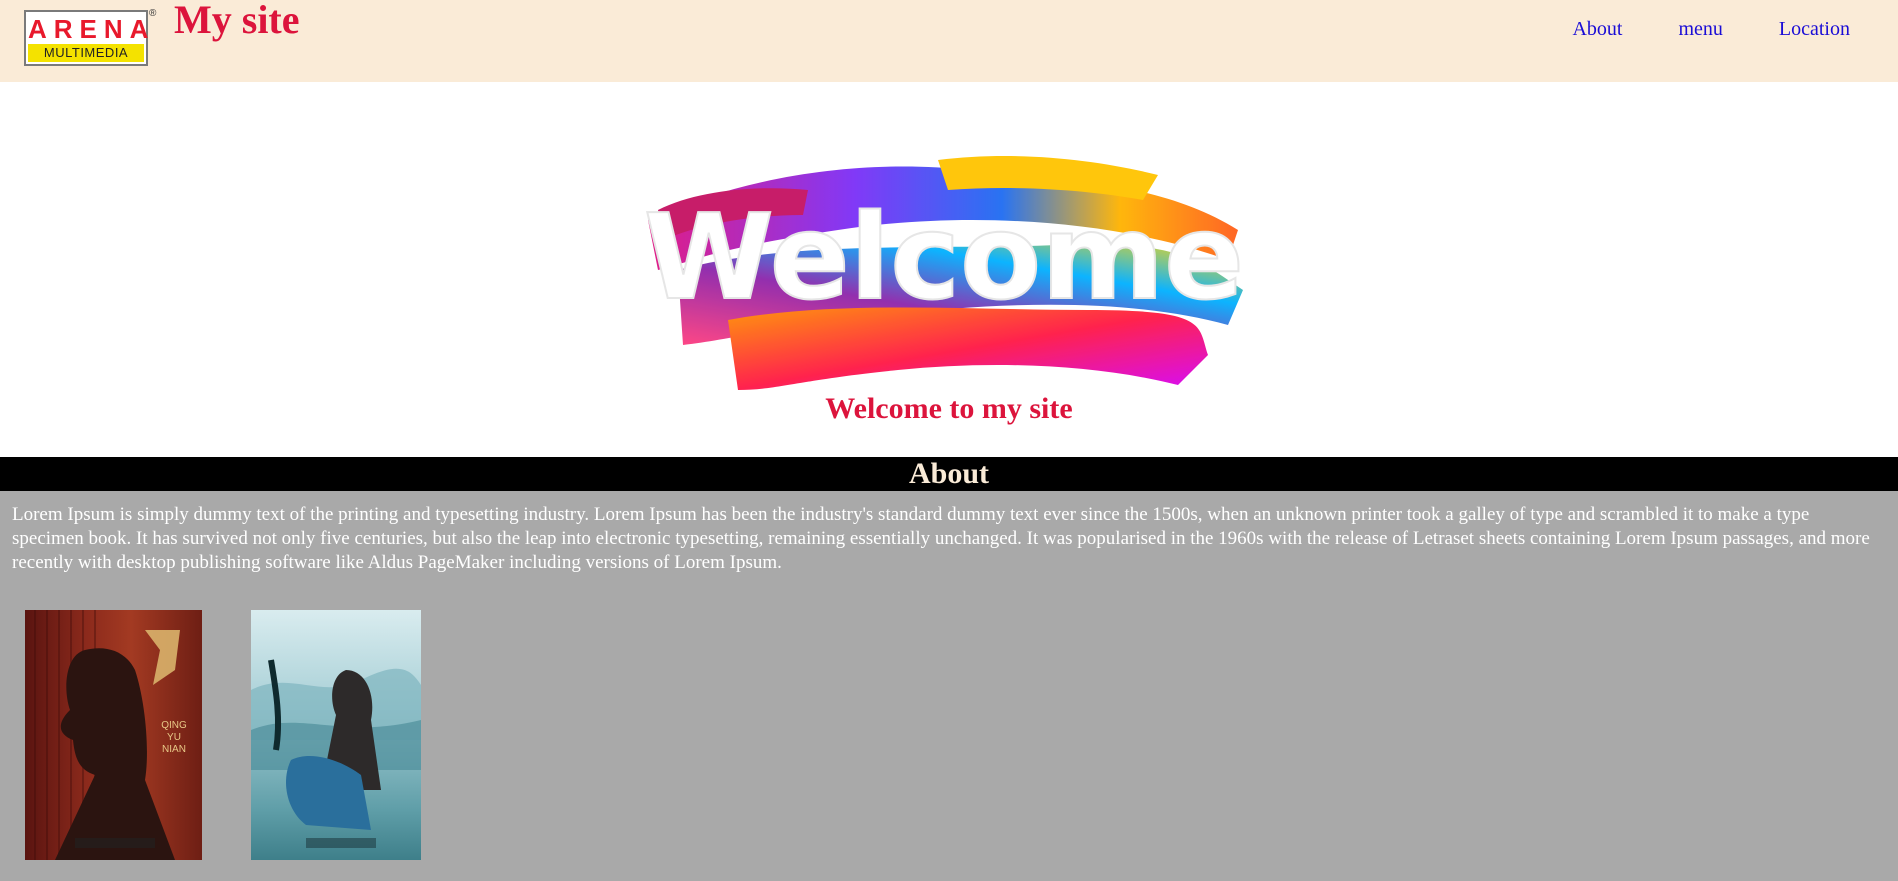 Image resolution: width=1898 pixels, height=881 pixels. Describe the element at coordinates (153, 13) in the screenshot. I see `registered-mark: ®` at that location.